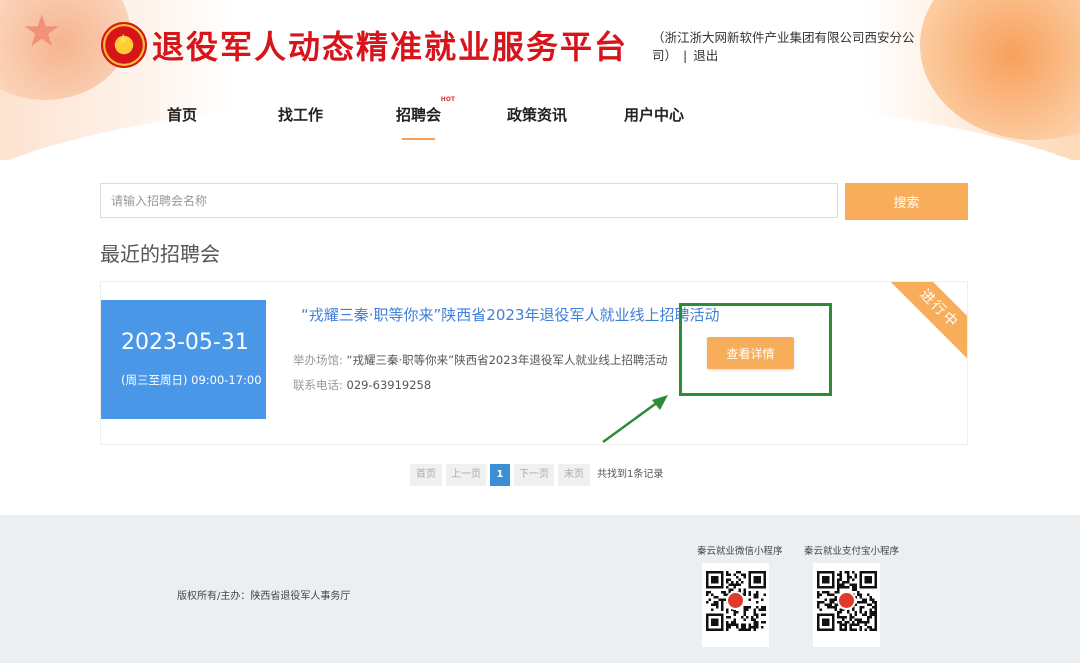 The image size is (1080, 663). What do you see at coordinates (510, 314) in the screenshot?
I see `fair-title-link: “戎耀三秦·职等你来”陕西省2023年退役军人就业线上招聘活动` at bounding box center [510, 314].